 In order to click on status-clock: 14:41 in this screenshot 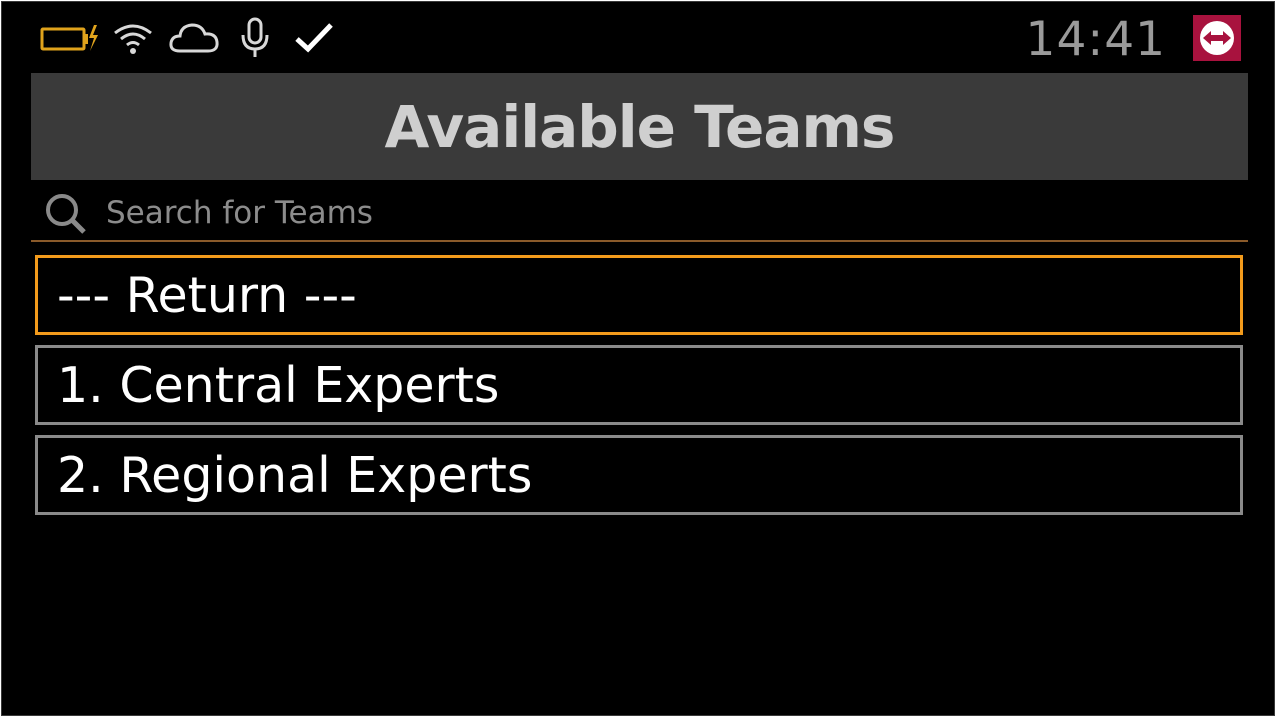, I will do `click(1095, 39)`.